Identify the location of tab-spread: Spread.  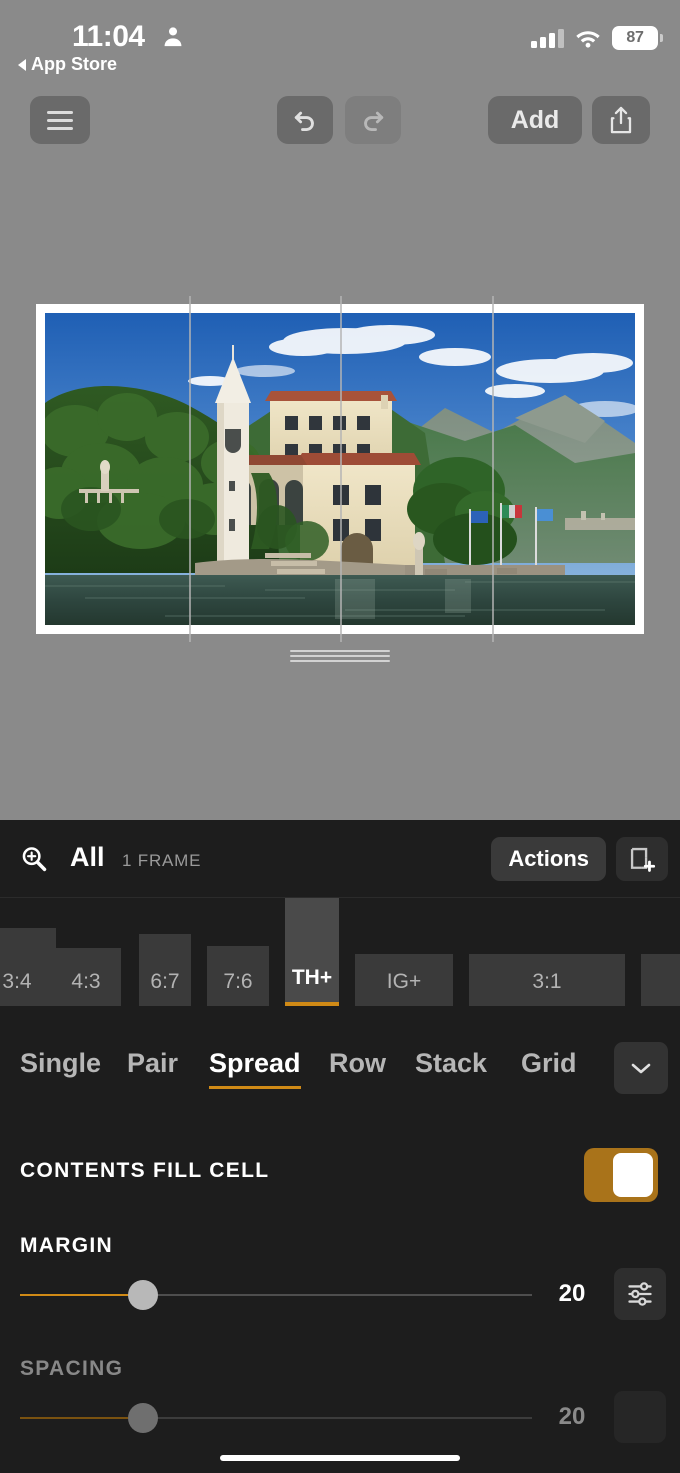
(255, 1068).